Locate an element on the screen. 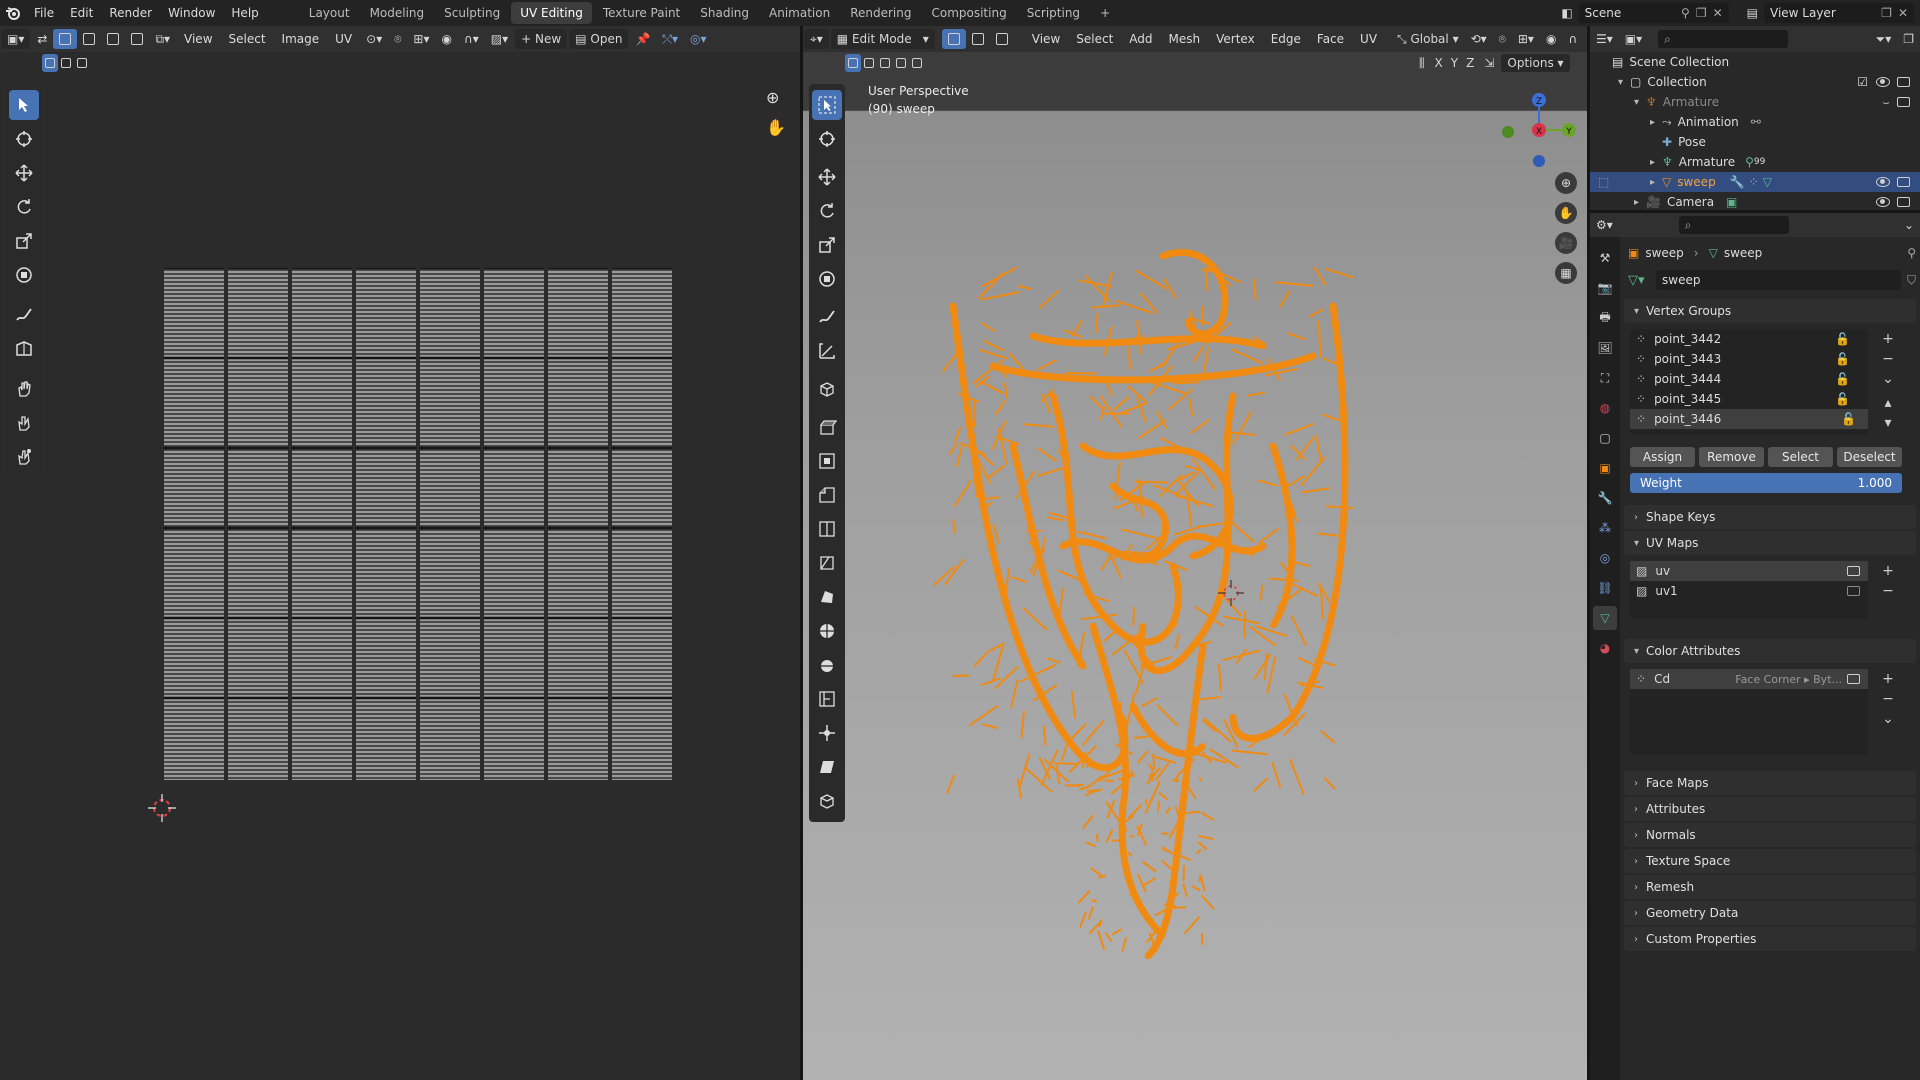 Image resolution: width=1920 pixels, height=1080 pixels. bevel-tool-icon is located at coordinates (827, 495).